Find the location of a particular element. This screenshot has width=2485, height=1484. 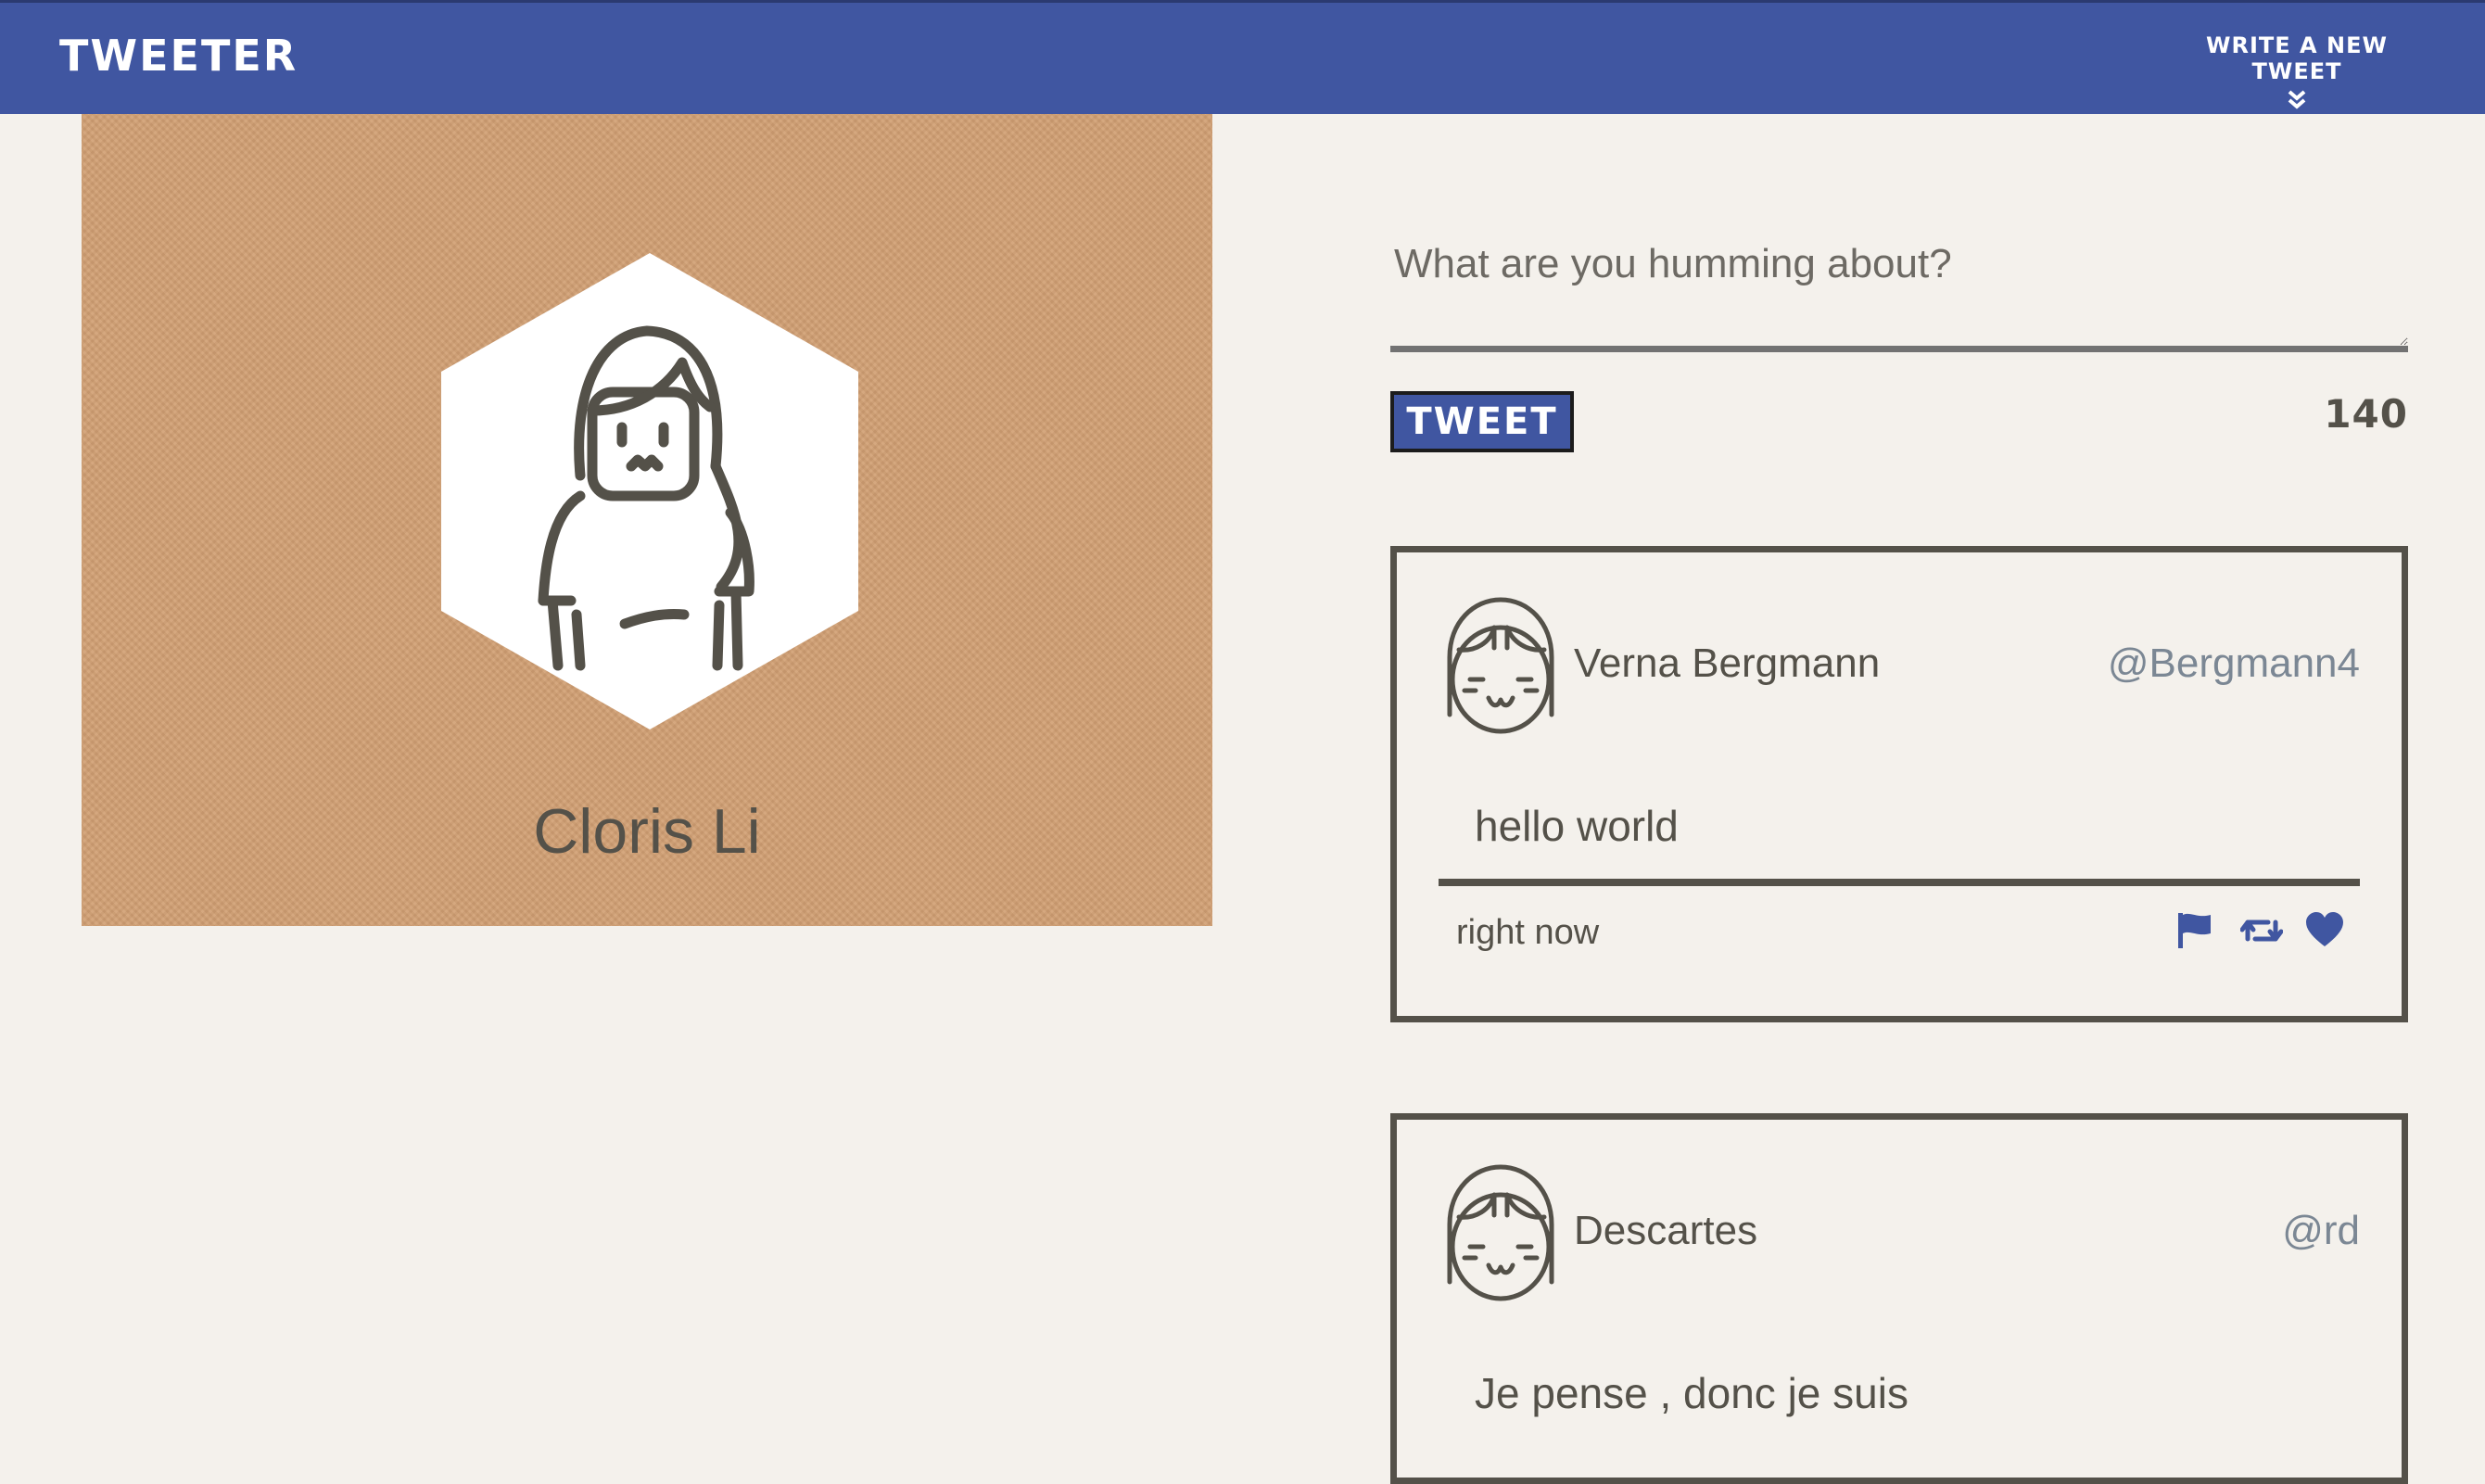

profile-avatar is located at coordinates (649, 491).